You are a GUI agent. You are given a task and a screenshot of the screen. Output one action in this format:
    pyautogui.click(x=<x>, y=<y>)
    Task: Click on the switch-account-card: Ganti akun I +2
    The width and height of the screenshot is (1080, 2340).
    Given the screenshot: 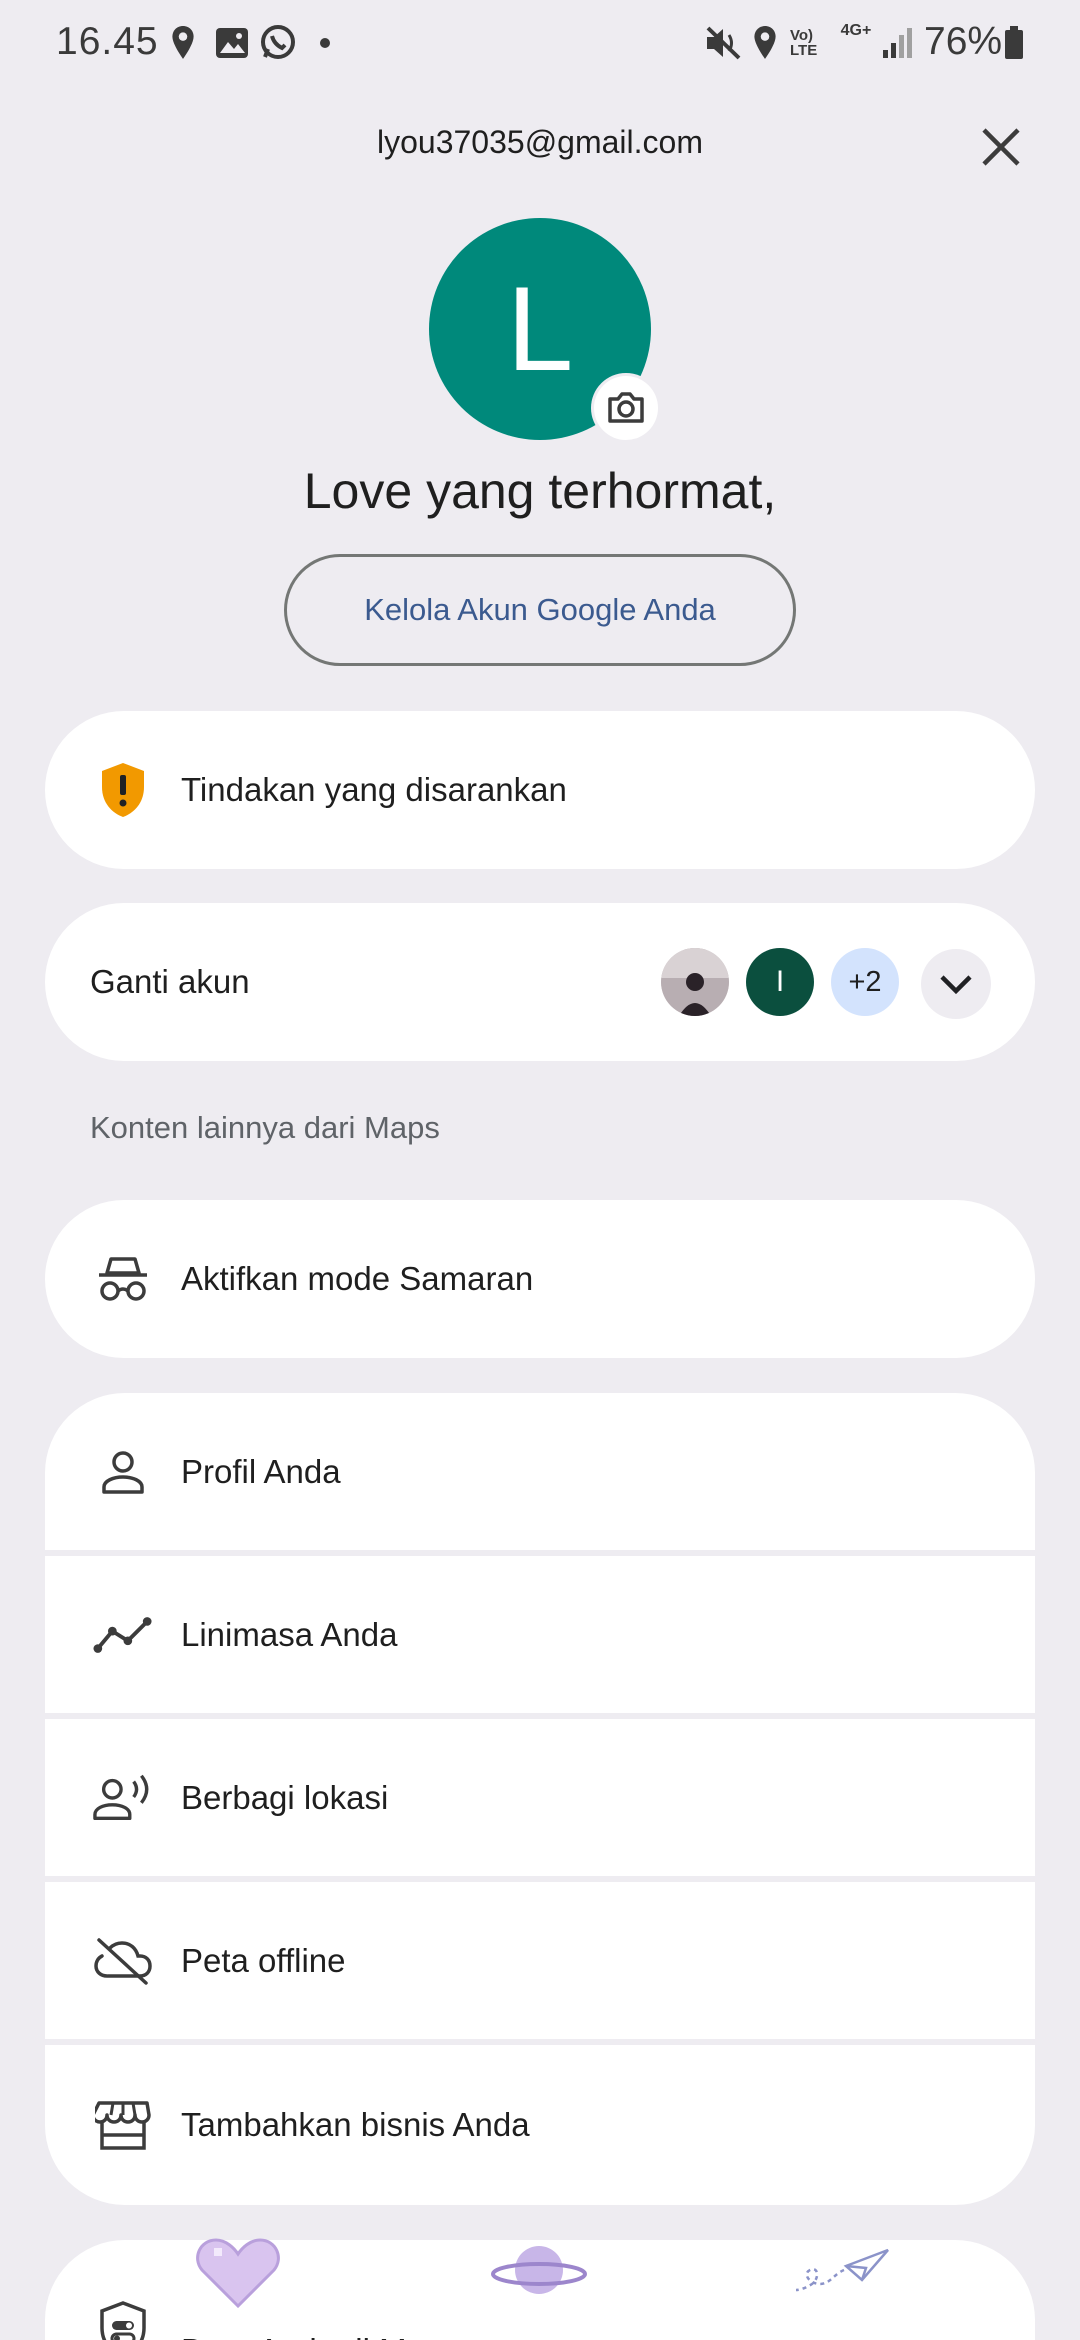 What is the action you would take?
    pyautogui.click(x=540, y=982)
    